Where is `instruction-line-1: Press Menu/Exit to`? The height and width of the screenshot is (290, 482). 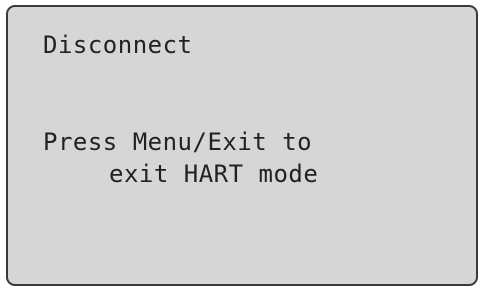
instruction-line-1: Press Menu/Exit to is located at coordinates (178, 142).